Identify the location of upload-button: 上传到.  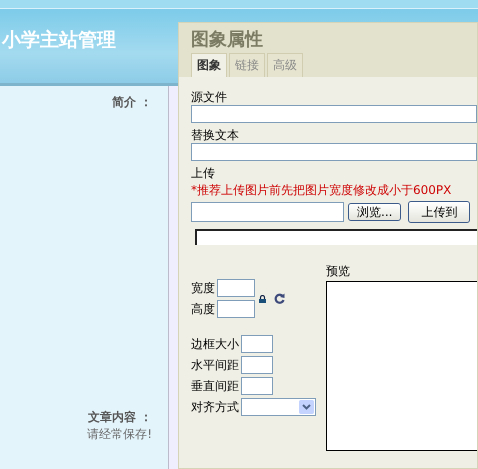
(439, 212).